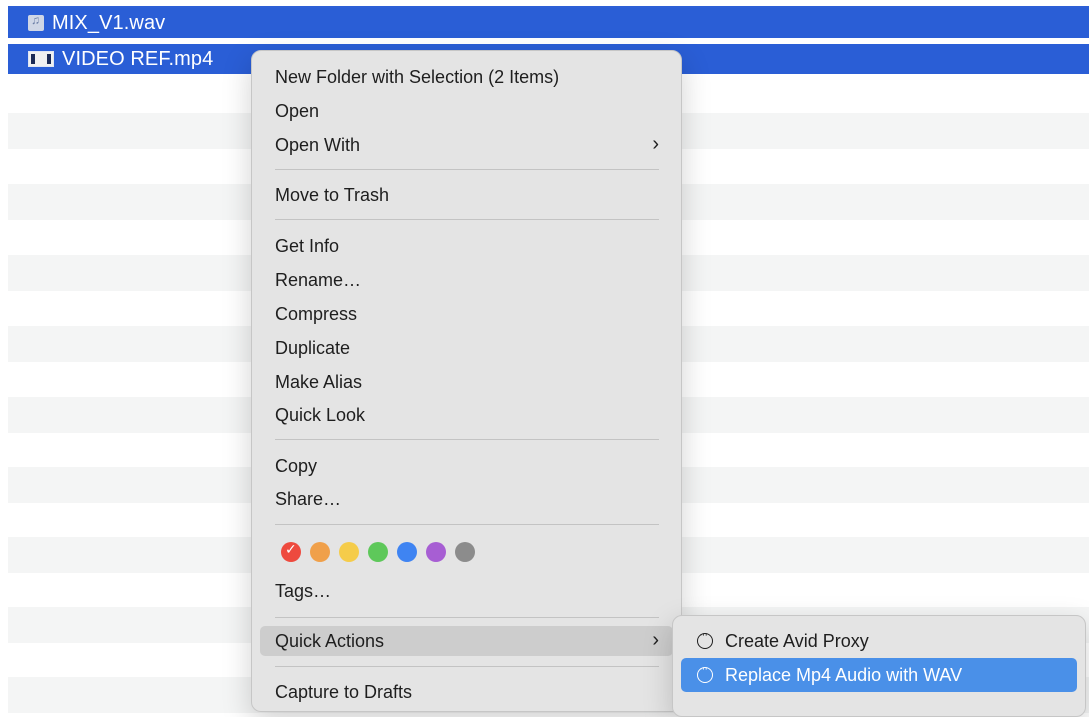 The image size is (1089, 717). I want to click on menu-item-quick-actions: Quick Actions ›, so click(466, 641).